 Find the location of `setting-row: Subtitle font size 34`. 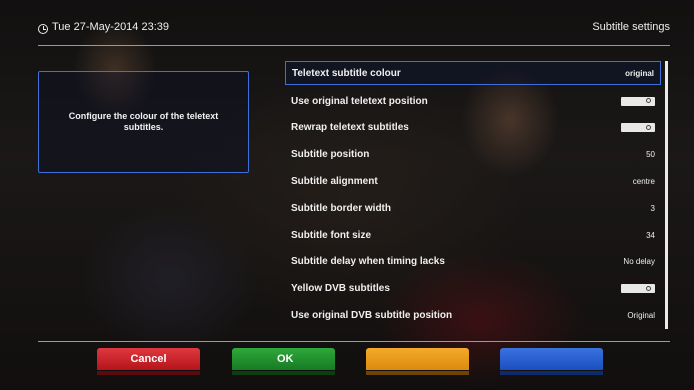

setting-row: Subtitle font size 34 is located at coordinates (473, 235).